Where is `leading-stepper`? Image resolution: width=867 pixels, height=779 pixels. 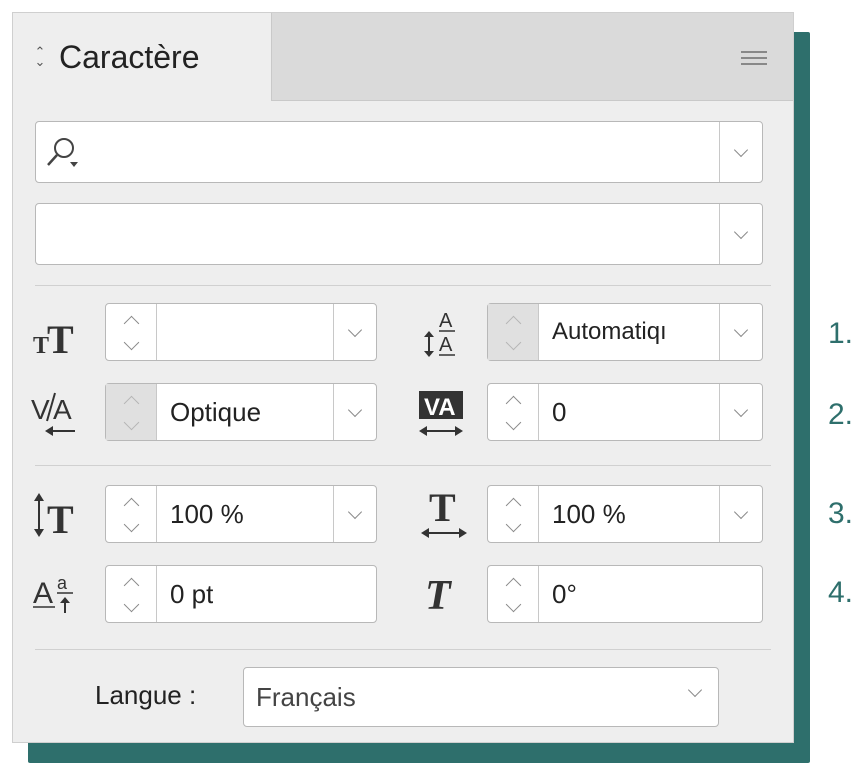
leading-stepper is located at coordinates (513, 332).